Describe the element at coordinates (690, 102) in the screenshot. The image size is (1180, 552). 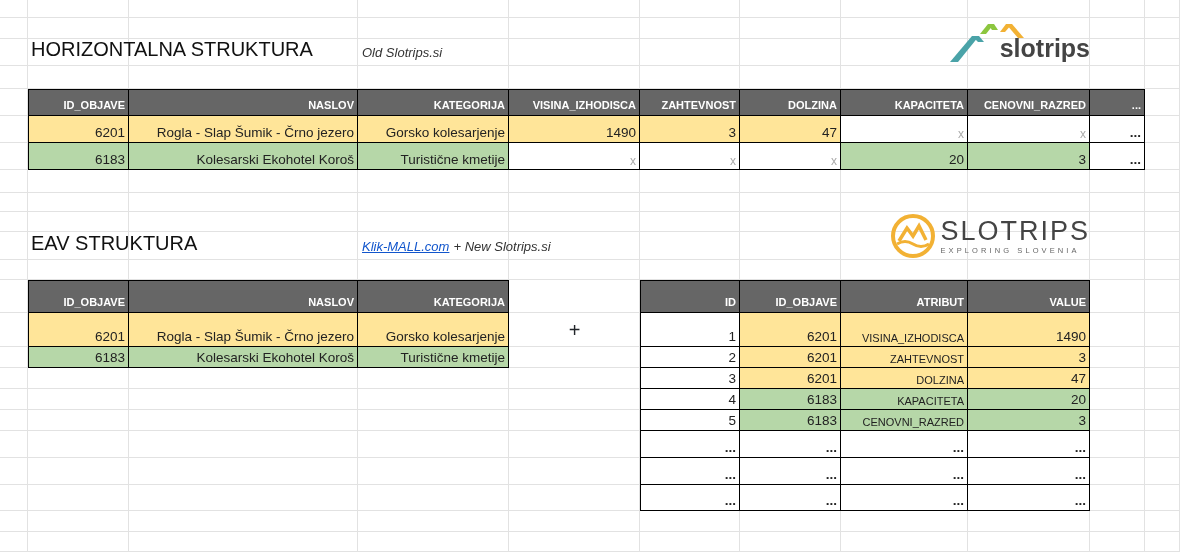
I see `column-header: ZAHTEVNOST` at that location.